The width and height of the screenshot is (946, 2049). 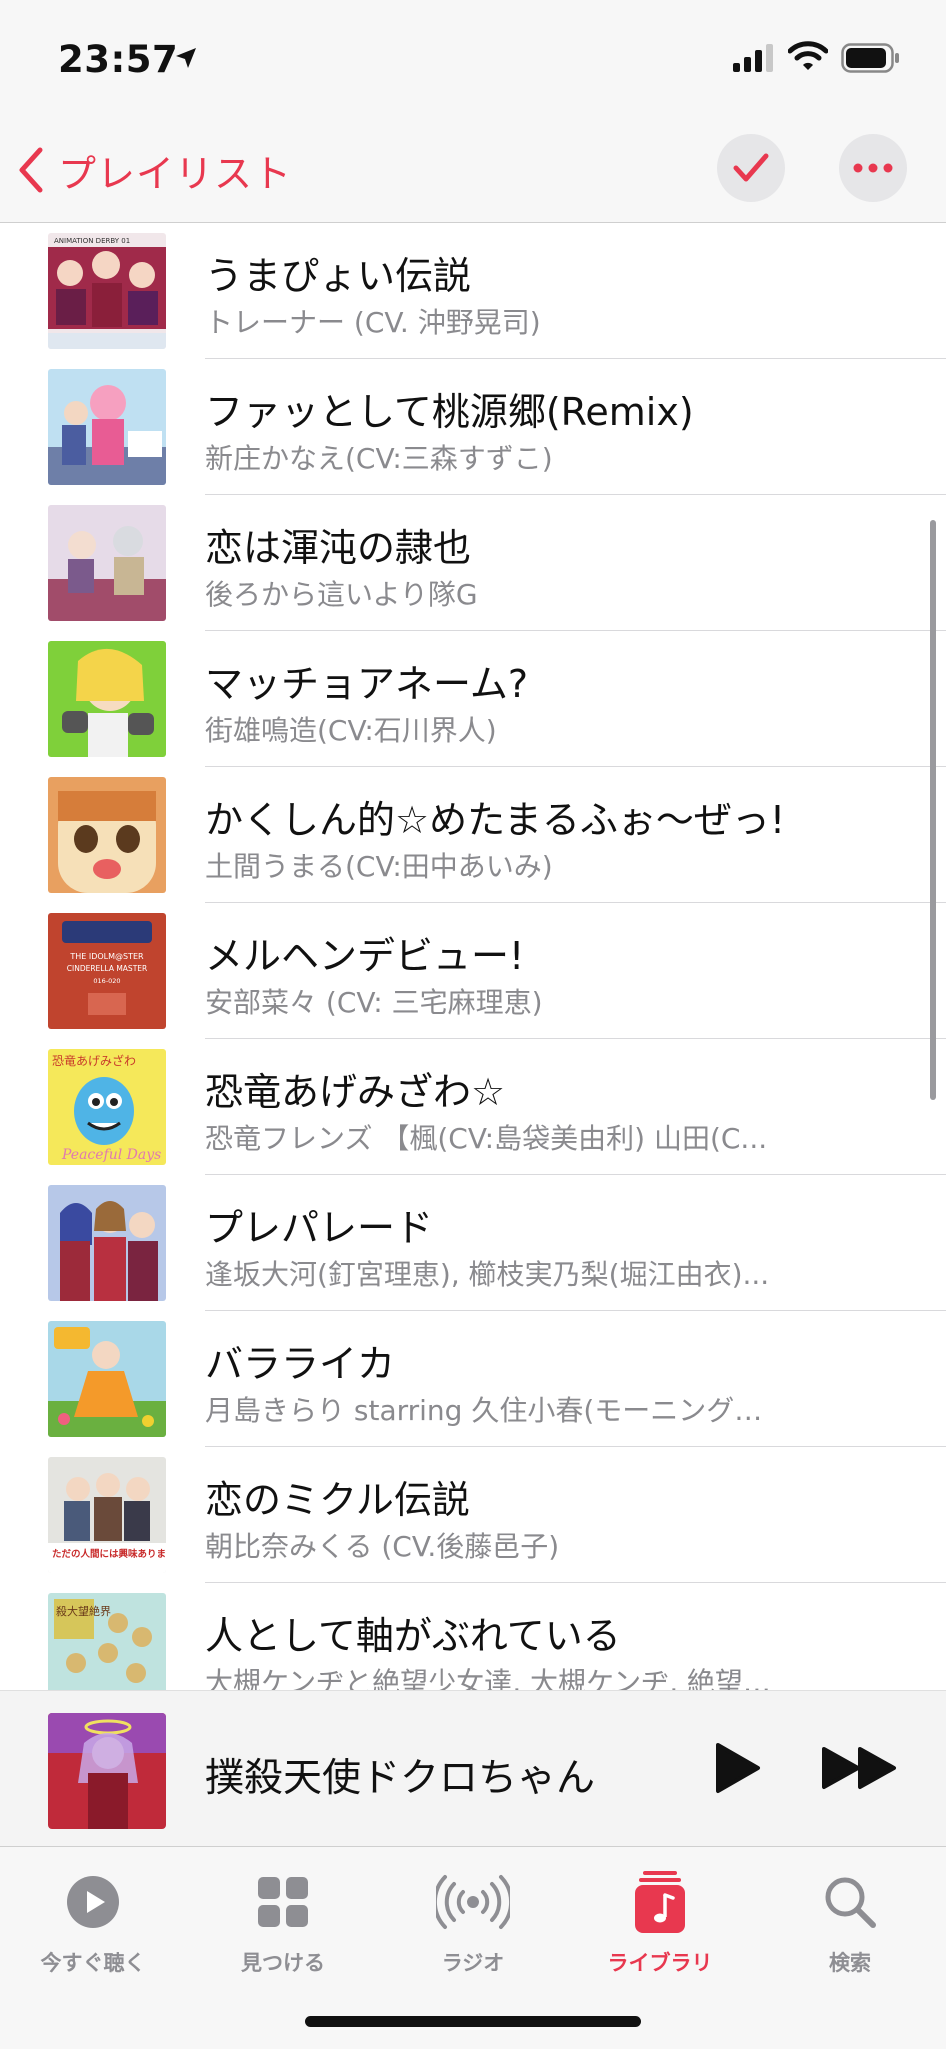 I want to click on track-row: 恋は渾沌の隷也 後ろから這いより隊G, so click(x=473, y=563).